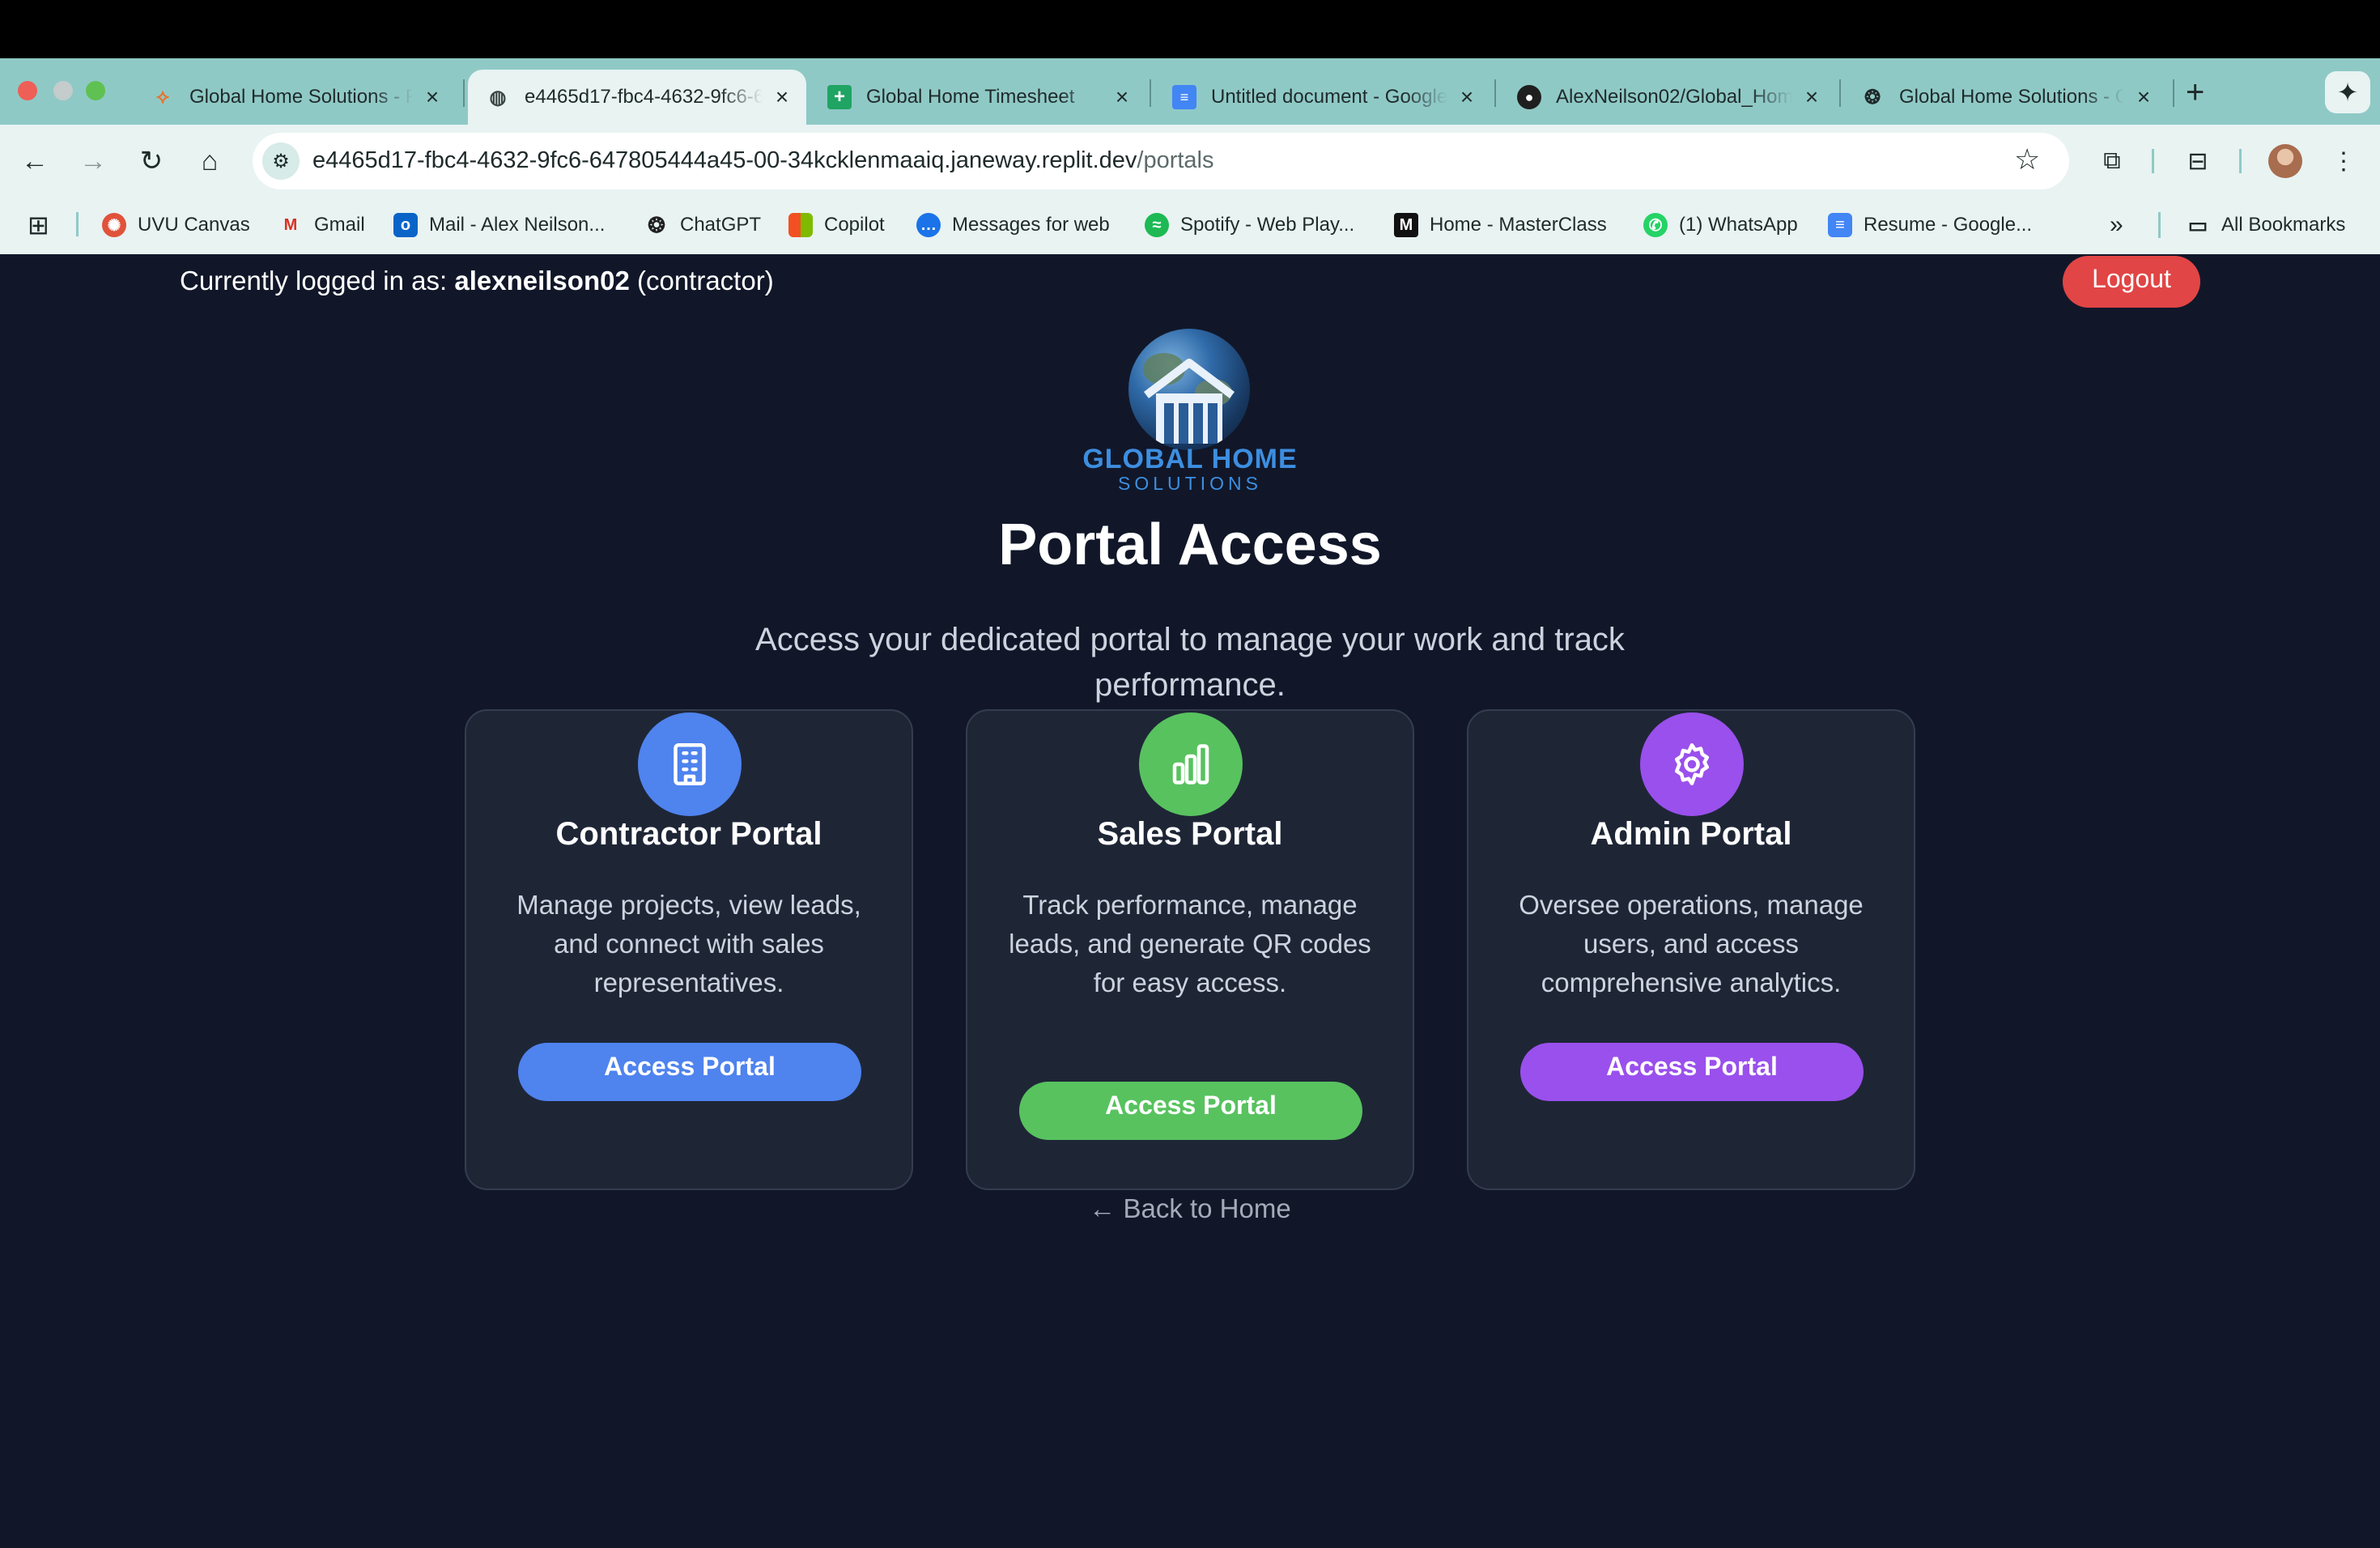  I want to click on back-to-home-link: ← Back to Home, so click(1190, 1208).